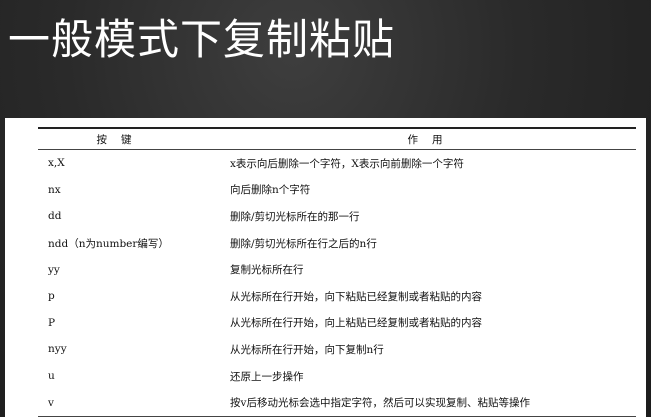 This screenshot has height=417, width=651. Describe the element at coordinates (347, 163) in the screenshot. I see `action-cell: x表示向后删除一个字符，X表示向前删除一个字符` at that location.